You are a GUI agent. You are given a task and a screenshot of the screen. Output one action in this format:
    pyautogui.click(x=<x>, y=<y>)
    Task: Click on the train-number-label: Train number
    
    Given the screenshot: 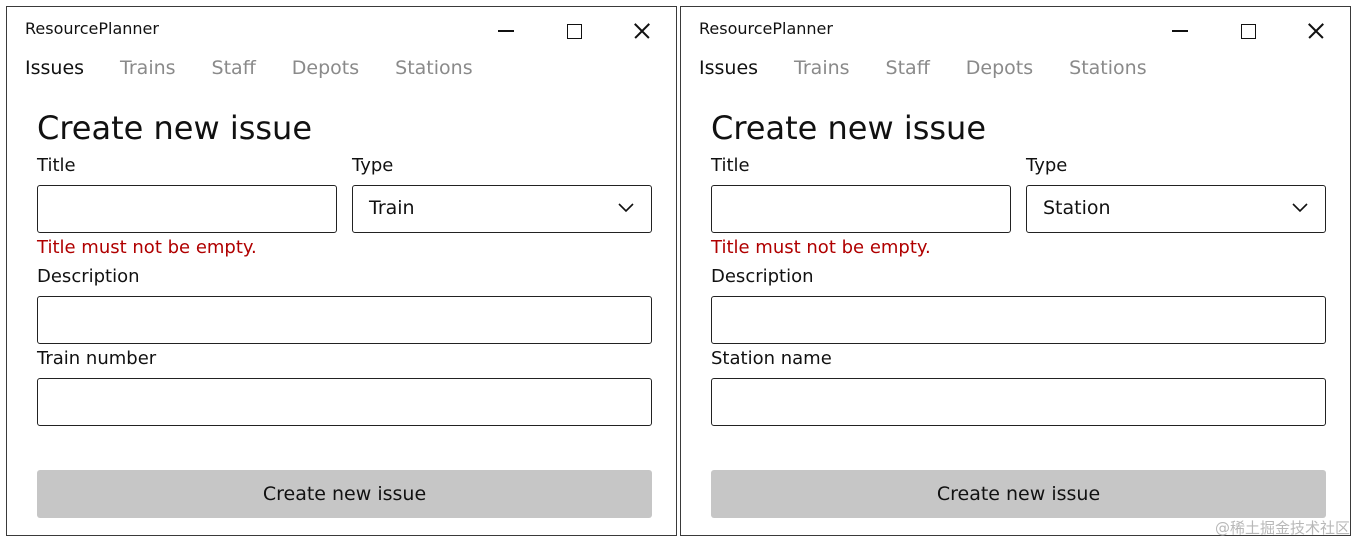 What is the action you would take?
    pyautogui.click(x=97, y=358)
    